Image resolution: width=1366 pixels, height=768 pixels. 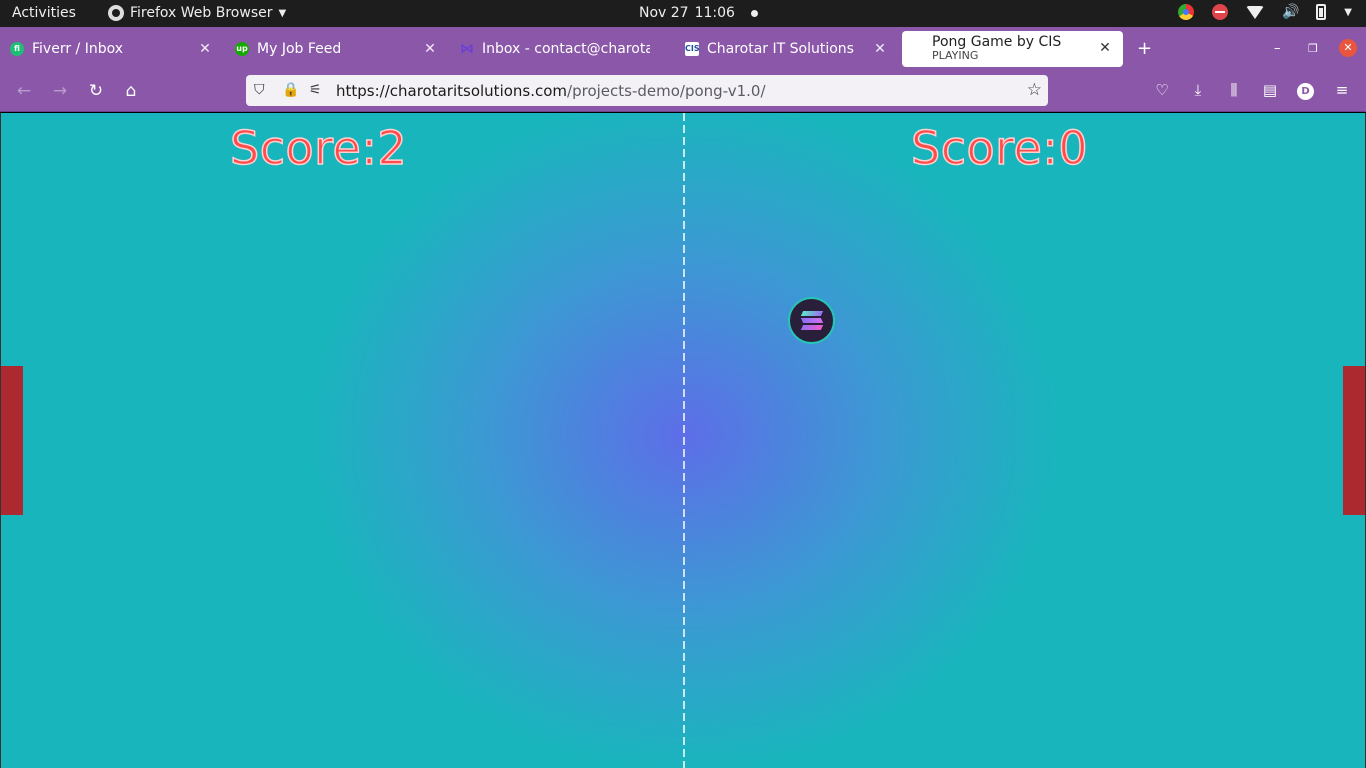 I want to click on url-path: /projects-demo/pong-v1.0/, so click(x=666, y=91).